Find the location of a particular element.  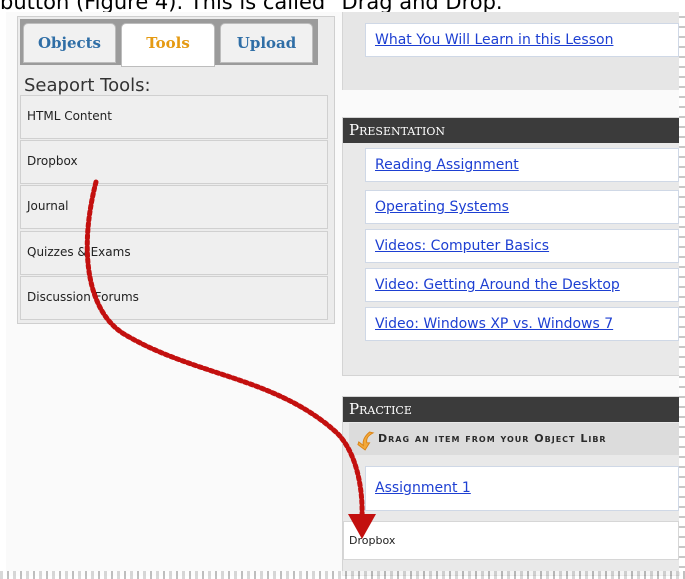

orange-down-left-arrow-icon is located at coordinates (366, 441).